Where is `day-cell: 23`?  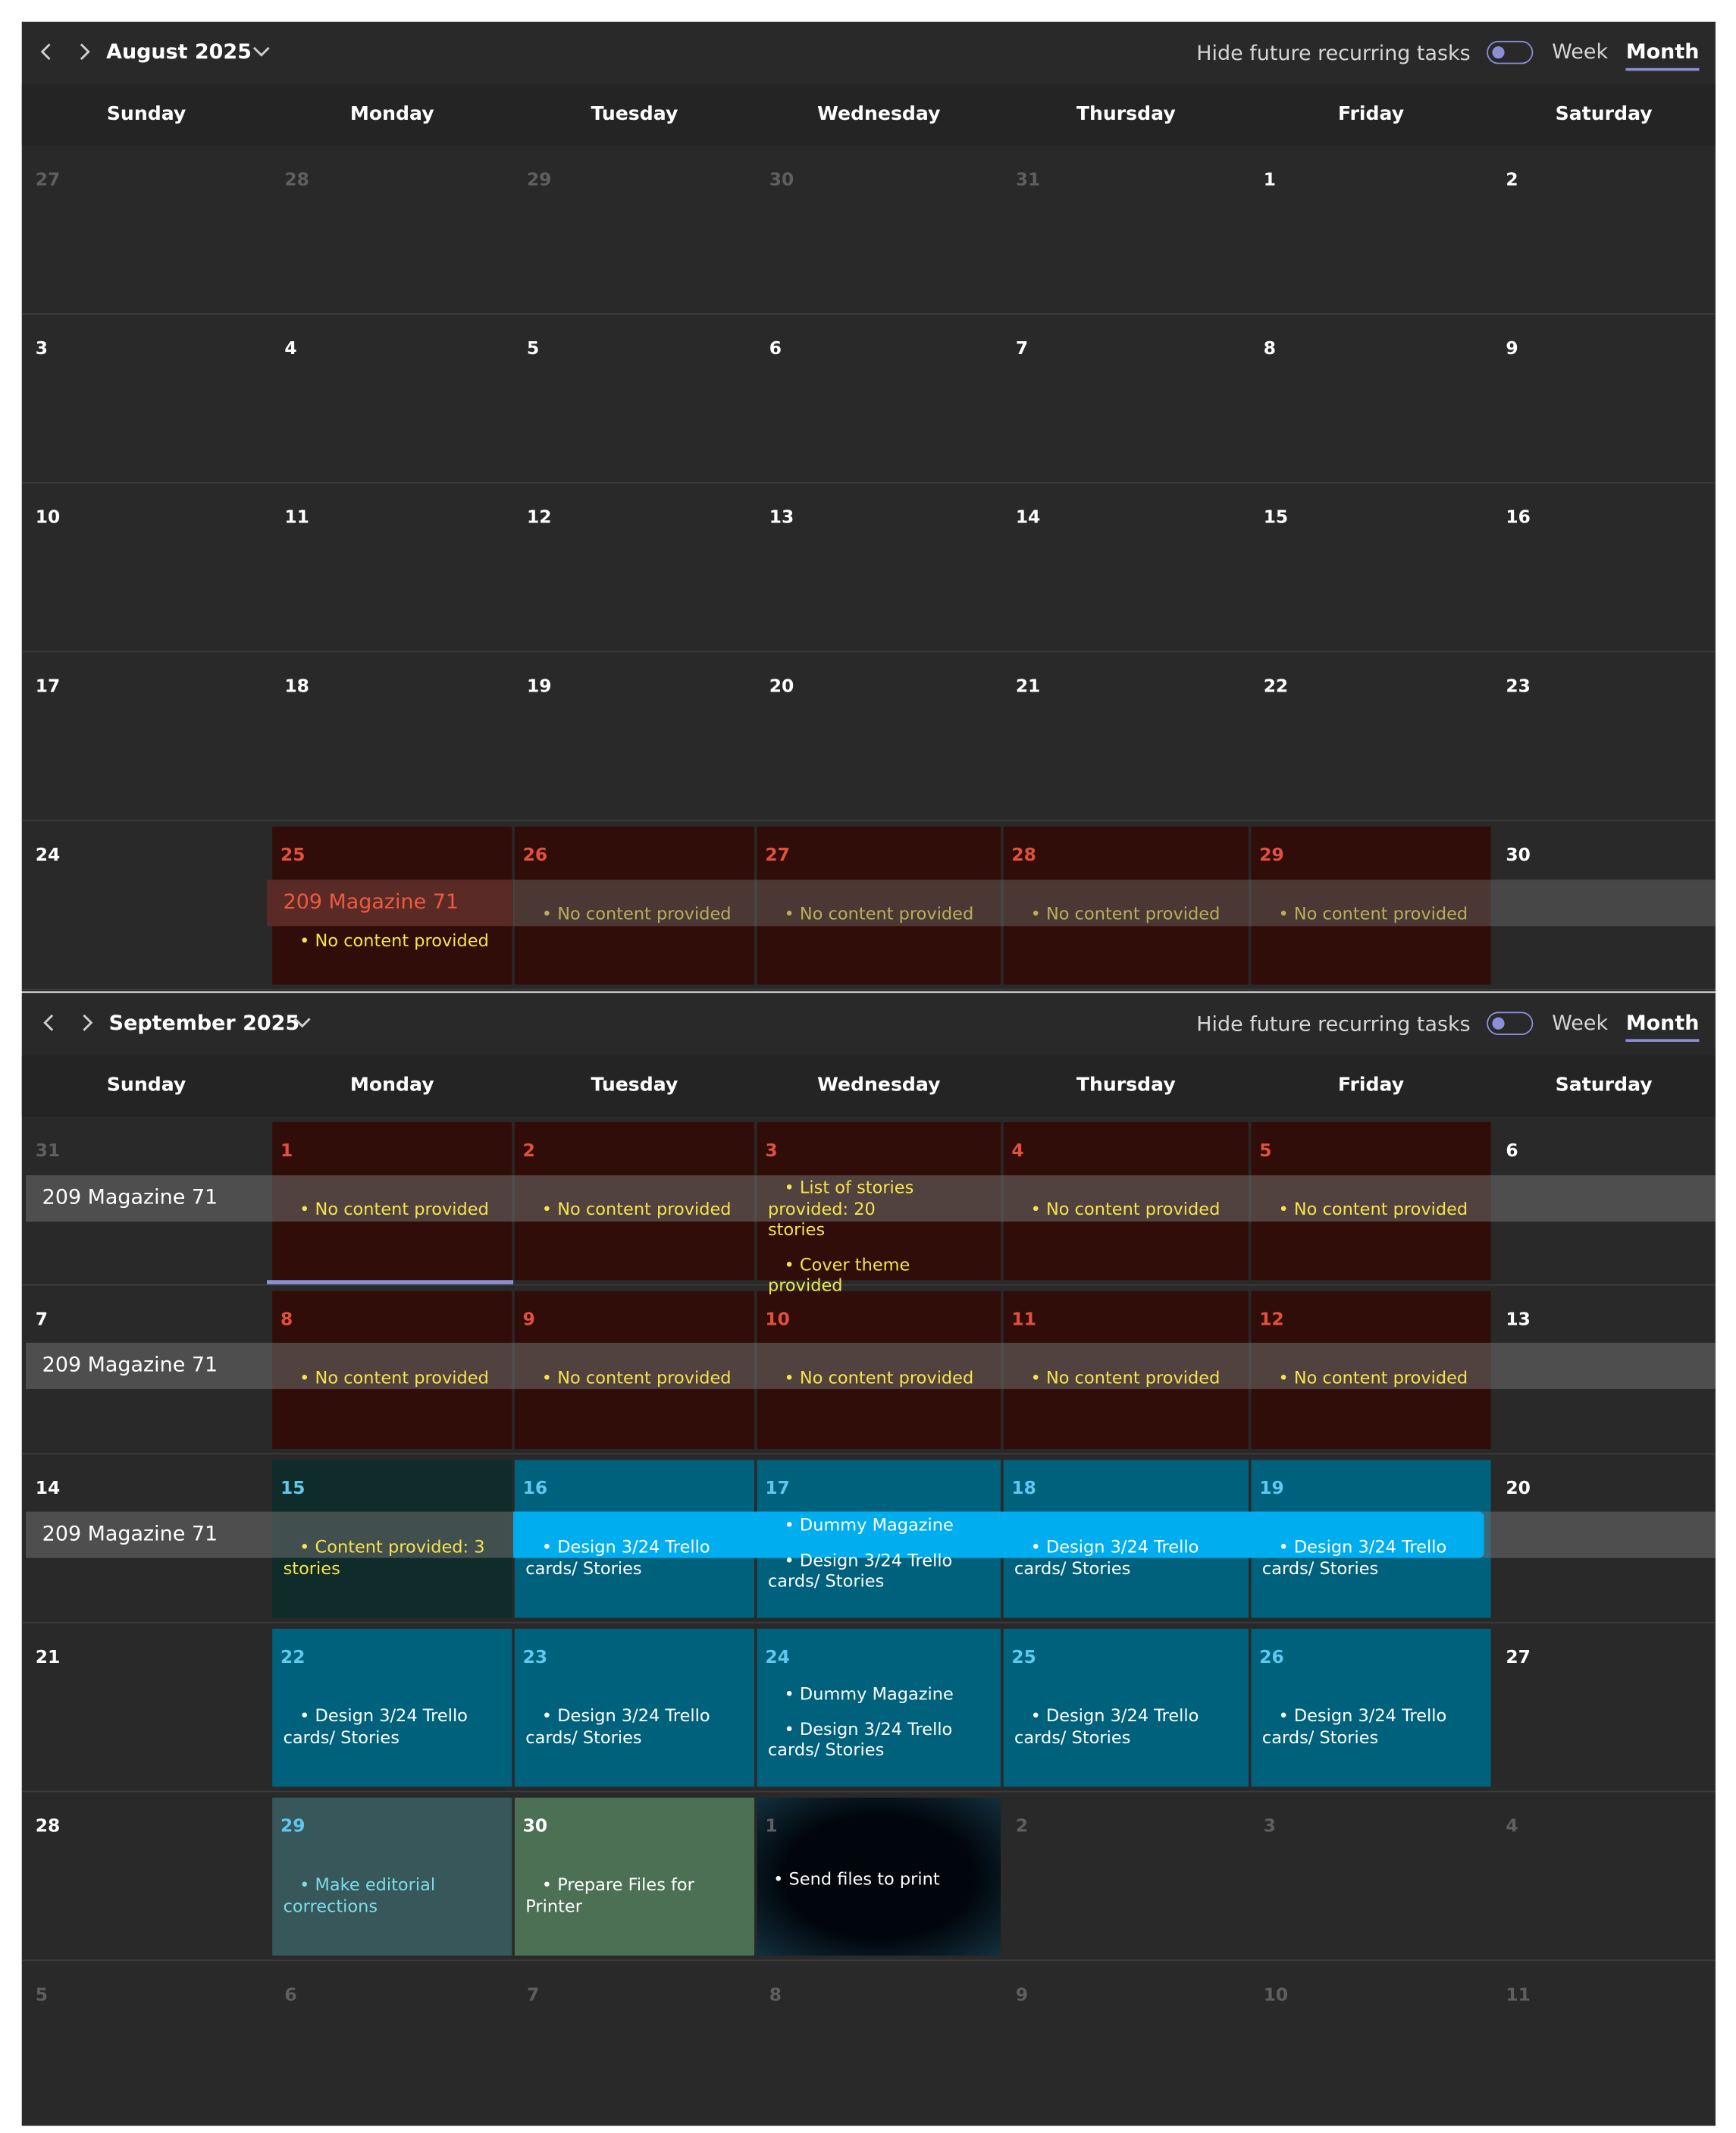 day-cell: 23 is located at coordinates (1604, 736).